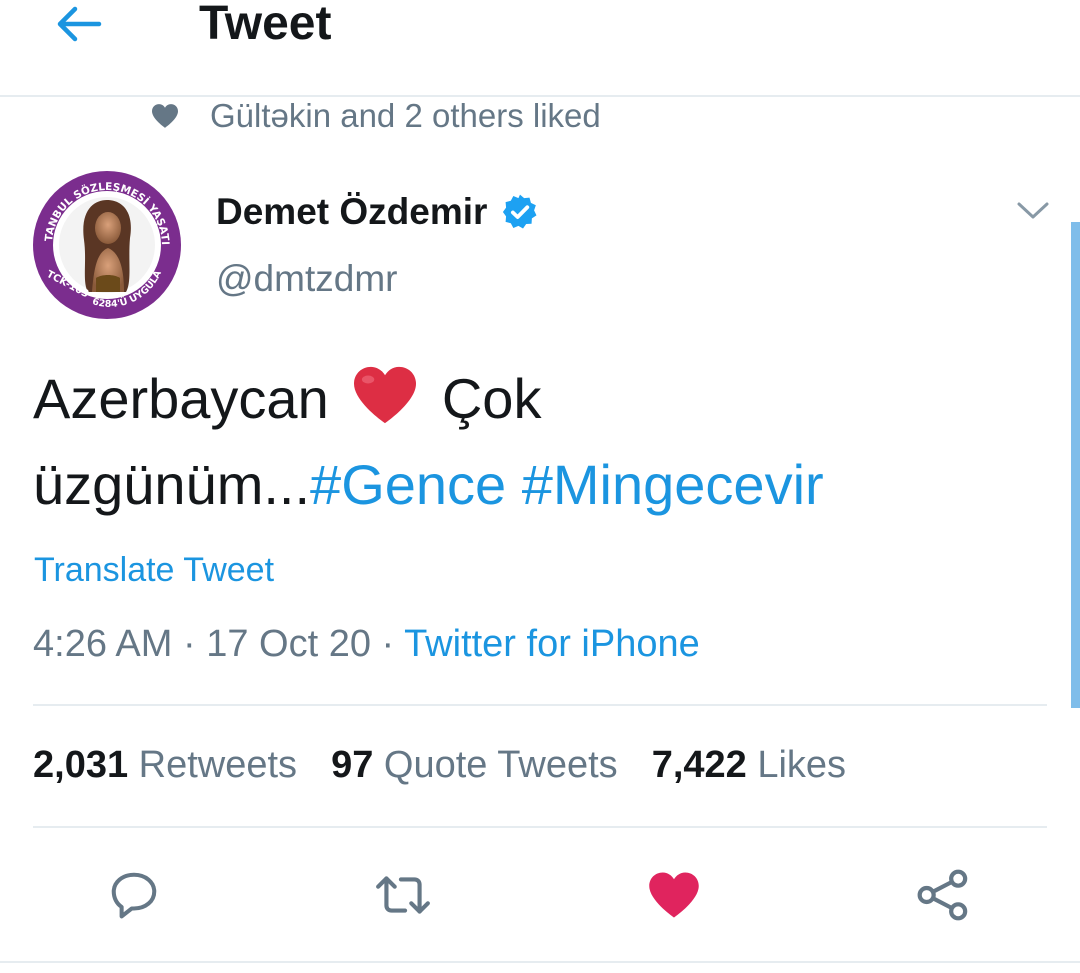 The width and height of the screenshot is (1080, 973). Describe the element at coordinates (1075, 465) in the screenshot. I see `scrollbar` at that location.